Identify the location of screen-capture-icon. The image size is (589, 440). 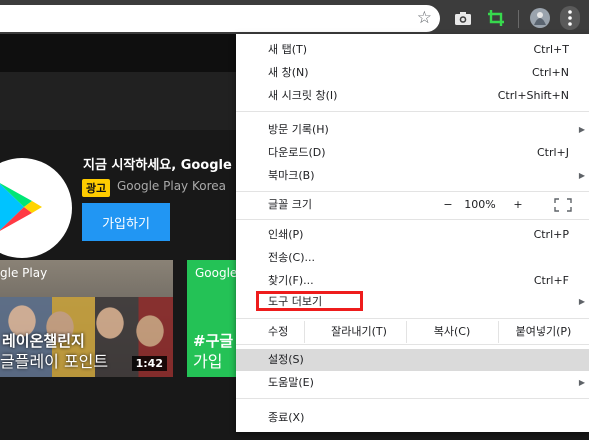
(496, 18).